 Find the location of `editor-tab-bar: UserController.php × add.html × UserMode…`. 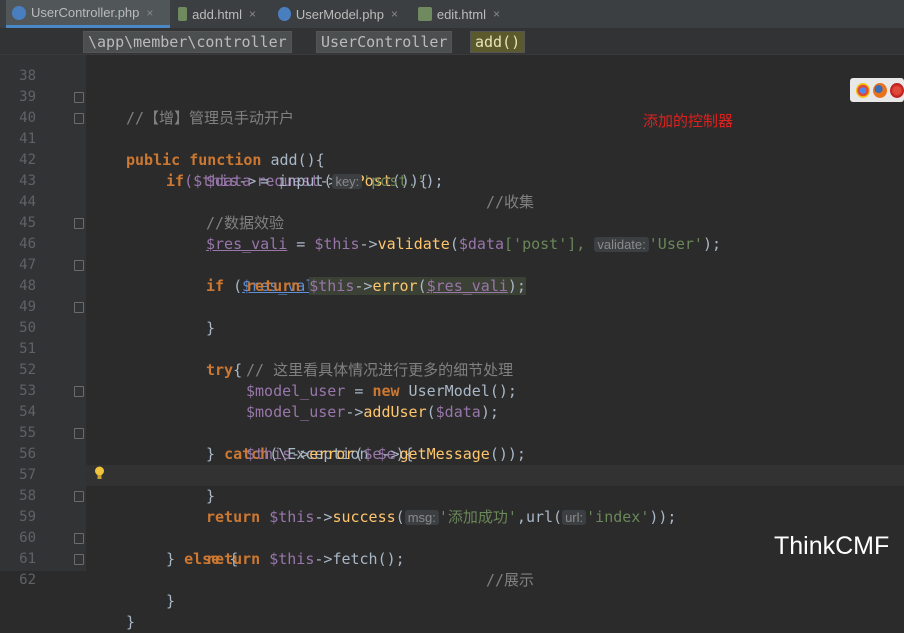

editor-tab-bar: UserController.php × add.html × UserMode… is located at coordinates (452, 14).